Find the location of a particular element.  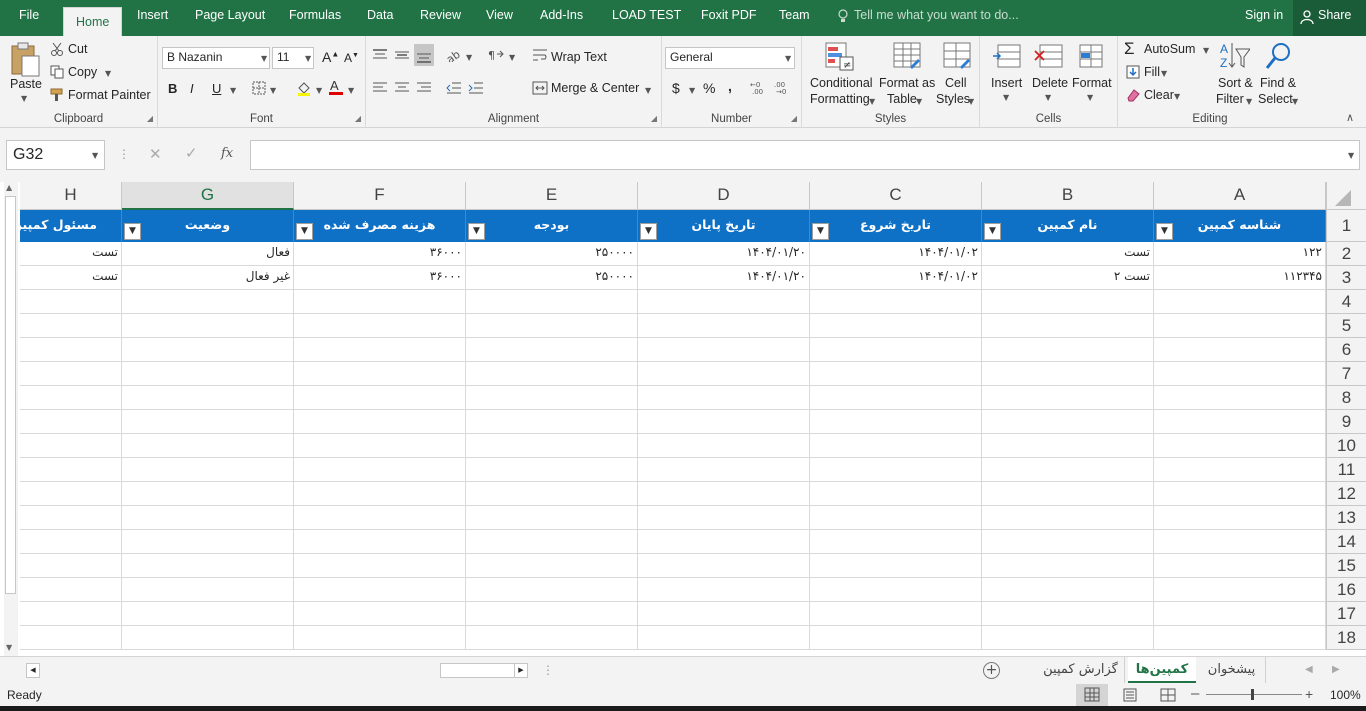

font-size-dropdown-icon: ▼ is located at coordinates (308, 58).